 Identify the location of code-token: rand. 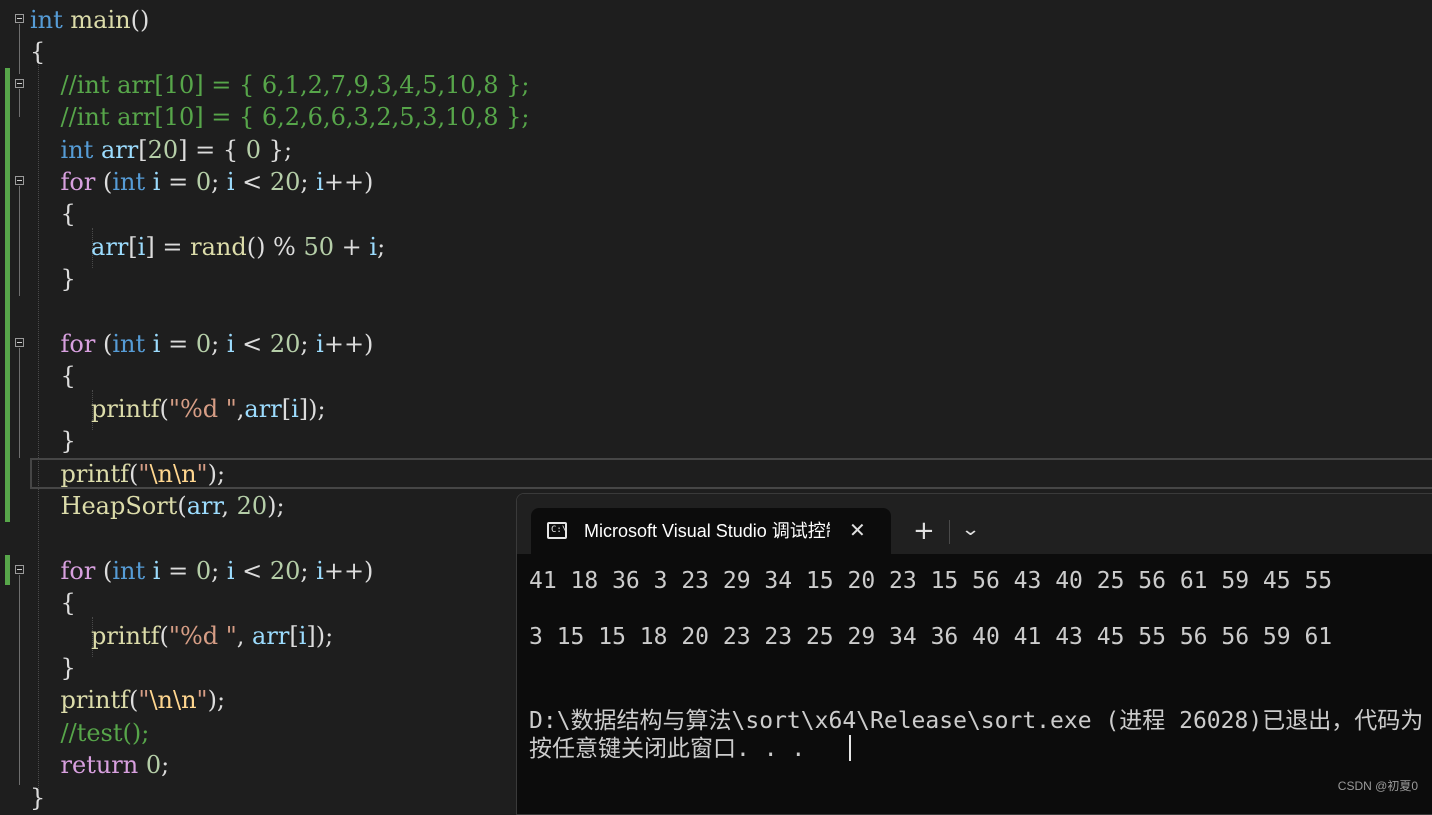
(218, 246).